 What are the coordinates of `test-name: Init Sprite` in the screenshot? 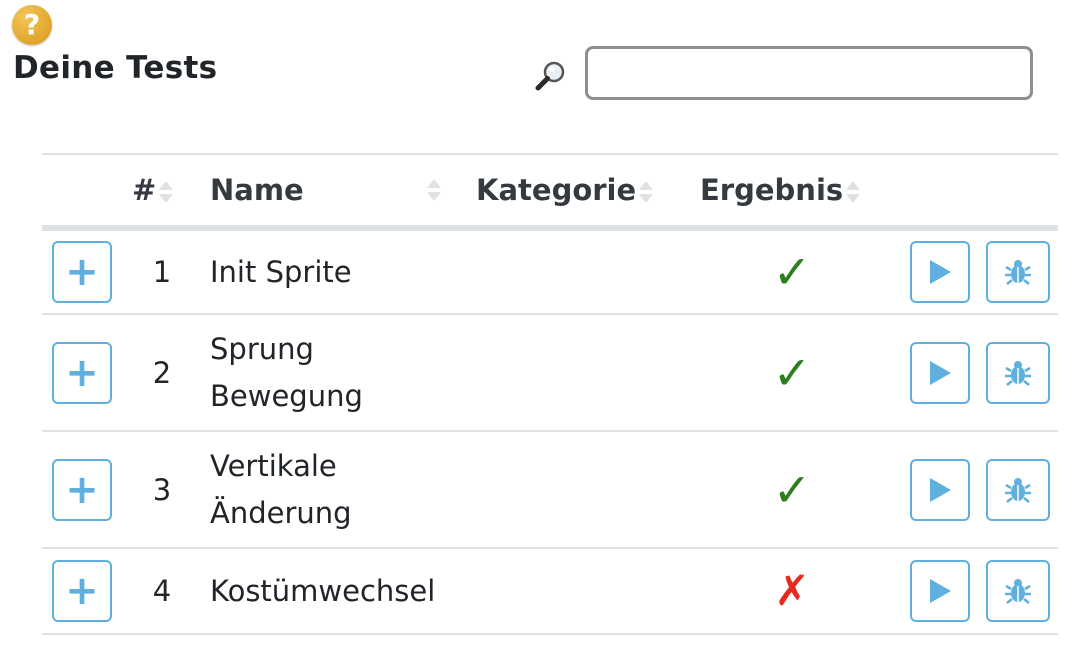 It's located at (336, 271).